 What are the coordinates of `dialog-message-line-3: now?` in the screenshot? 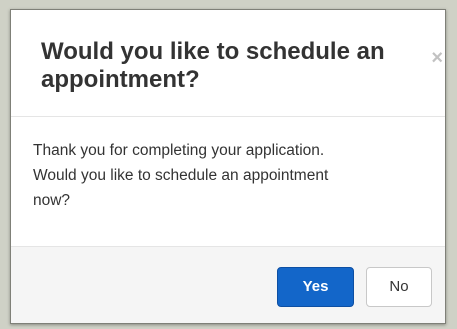 It's located at (52, 200).